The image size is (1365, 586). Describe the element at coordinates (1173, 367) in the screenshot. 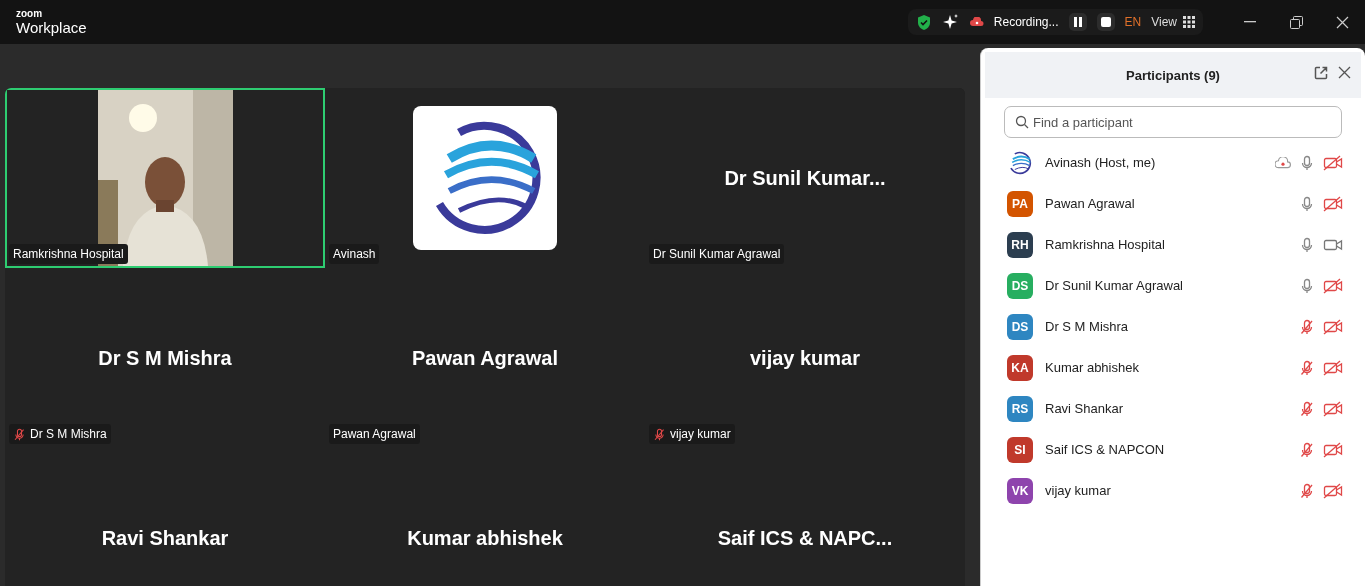

I see `participant-row: KA Kumar abhishek` at that location.